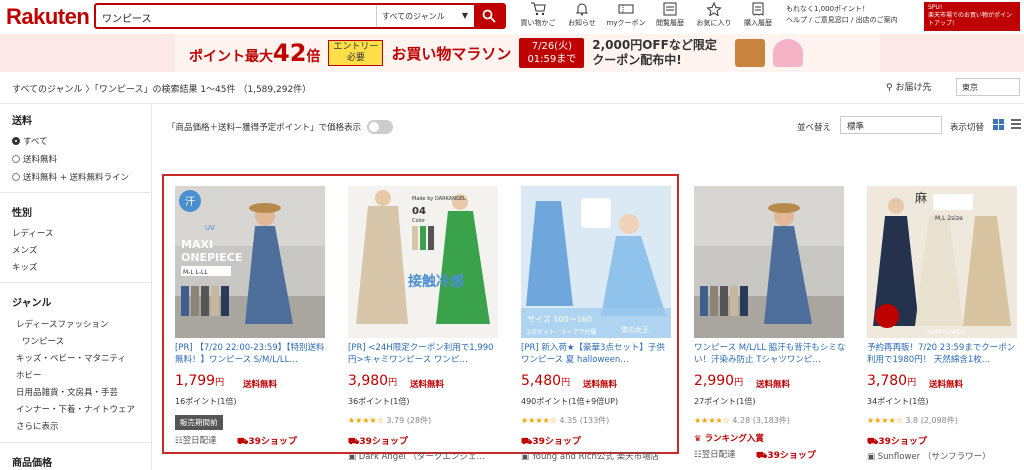 This screenshot has width=1024, height=470. I want to click on ranking-badge: ♛ ランキング入賞, so click(729, 438).